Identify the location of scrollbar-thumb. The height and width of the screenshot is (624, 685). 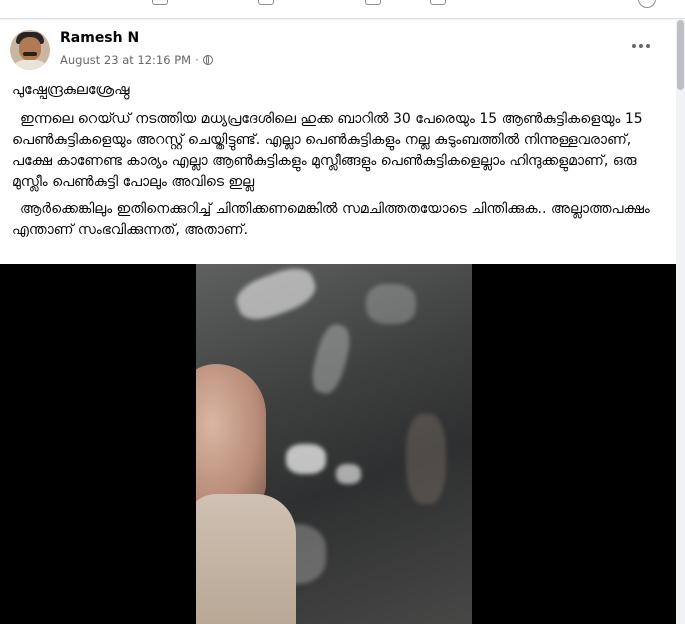
(680, 55).